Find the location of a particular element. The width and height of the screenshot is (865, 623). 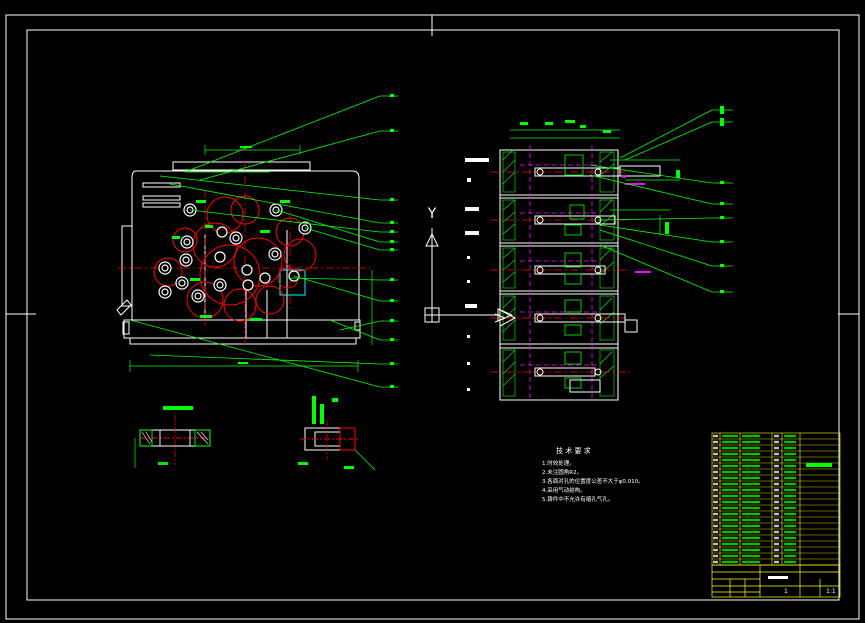

title-block: 1 1:1 is located at coordinates (776, 581).